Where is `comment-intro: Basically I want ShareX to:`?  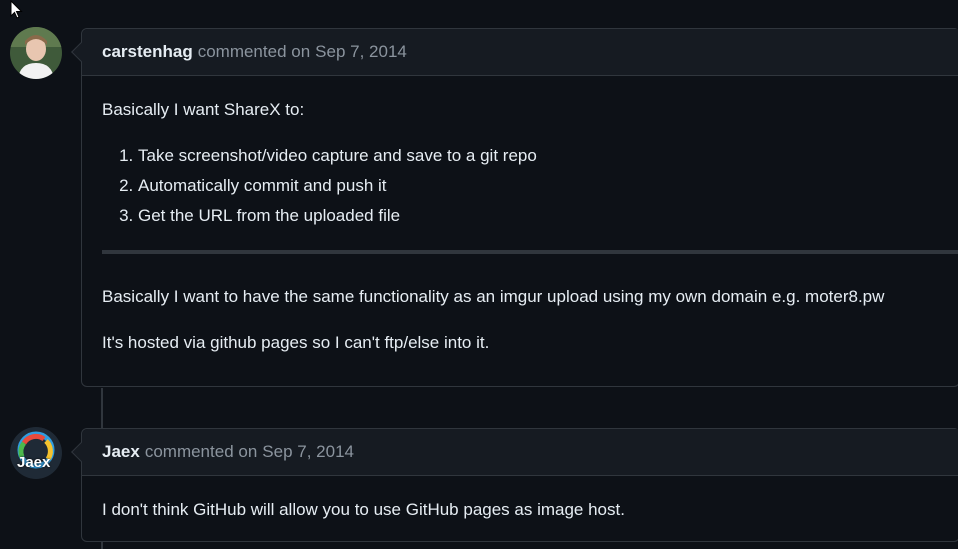
comment-intro: Basically I want ShareX to: is located at coordinates (203, 109).